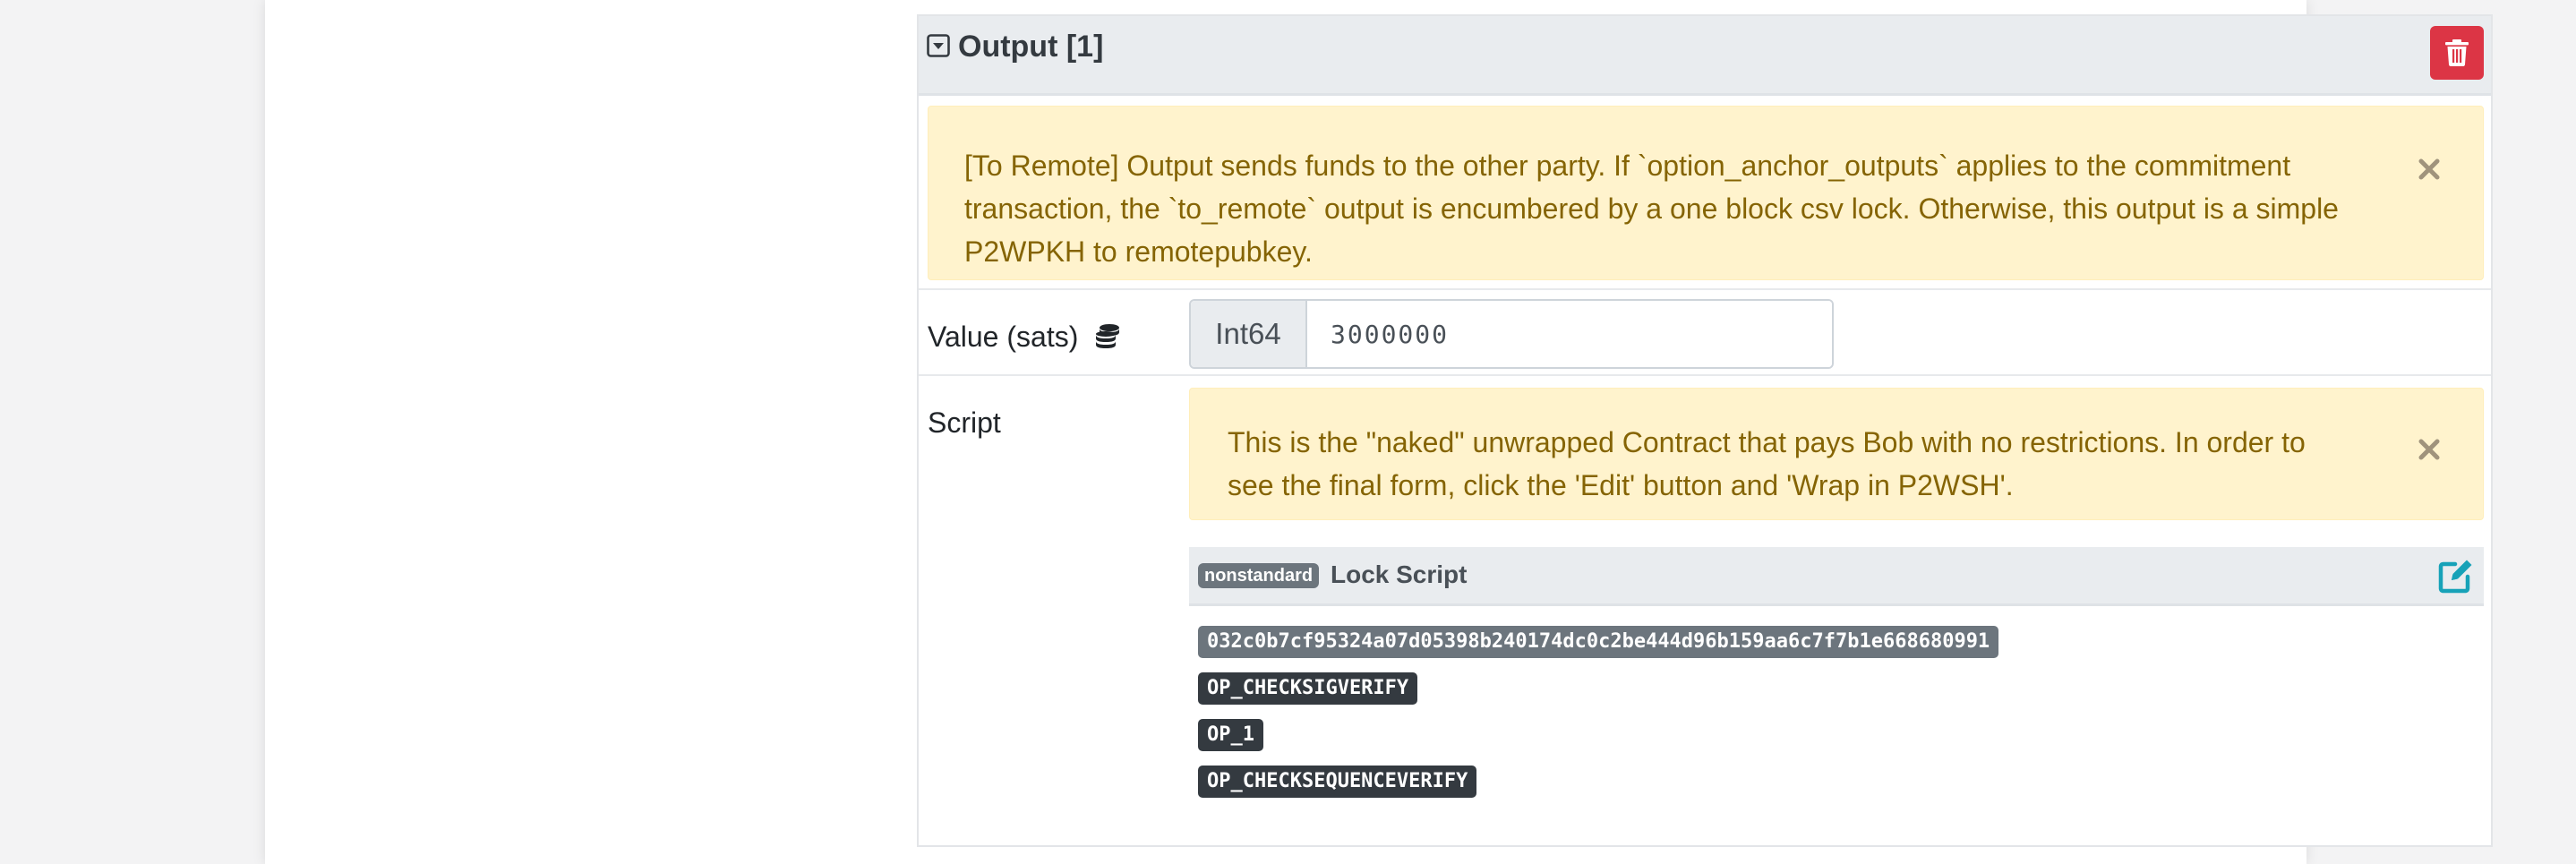  I want to click on edit-icon, so click(2455, 576).